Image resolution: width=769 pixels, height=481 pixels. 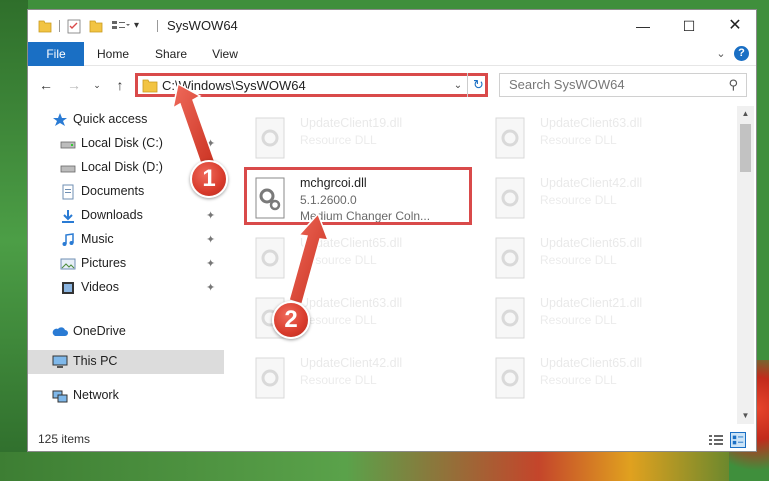 I want to click on sidebar-item-label: Music, so click(x=97, y=239).